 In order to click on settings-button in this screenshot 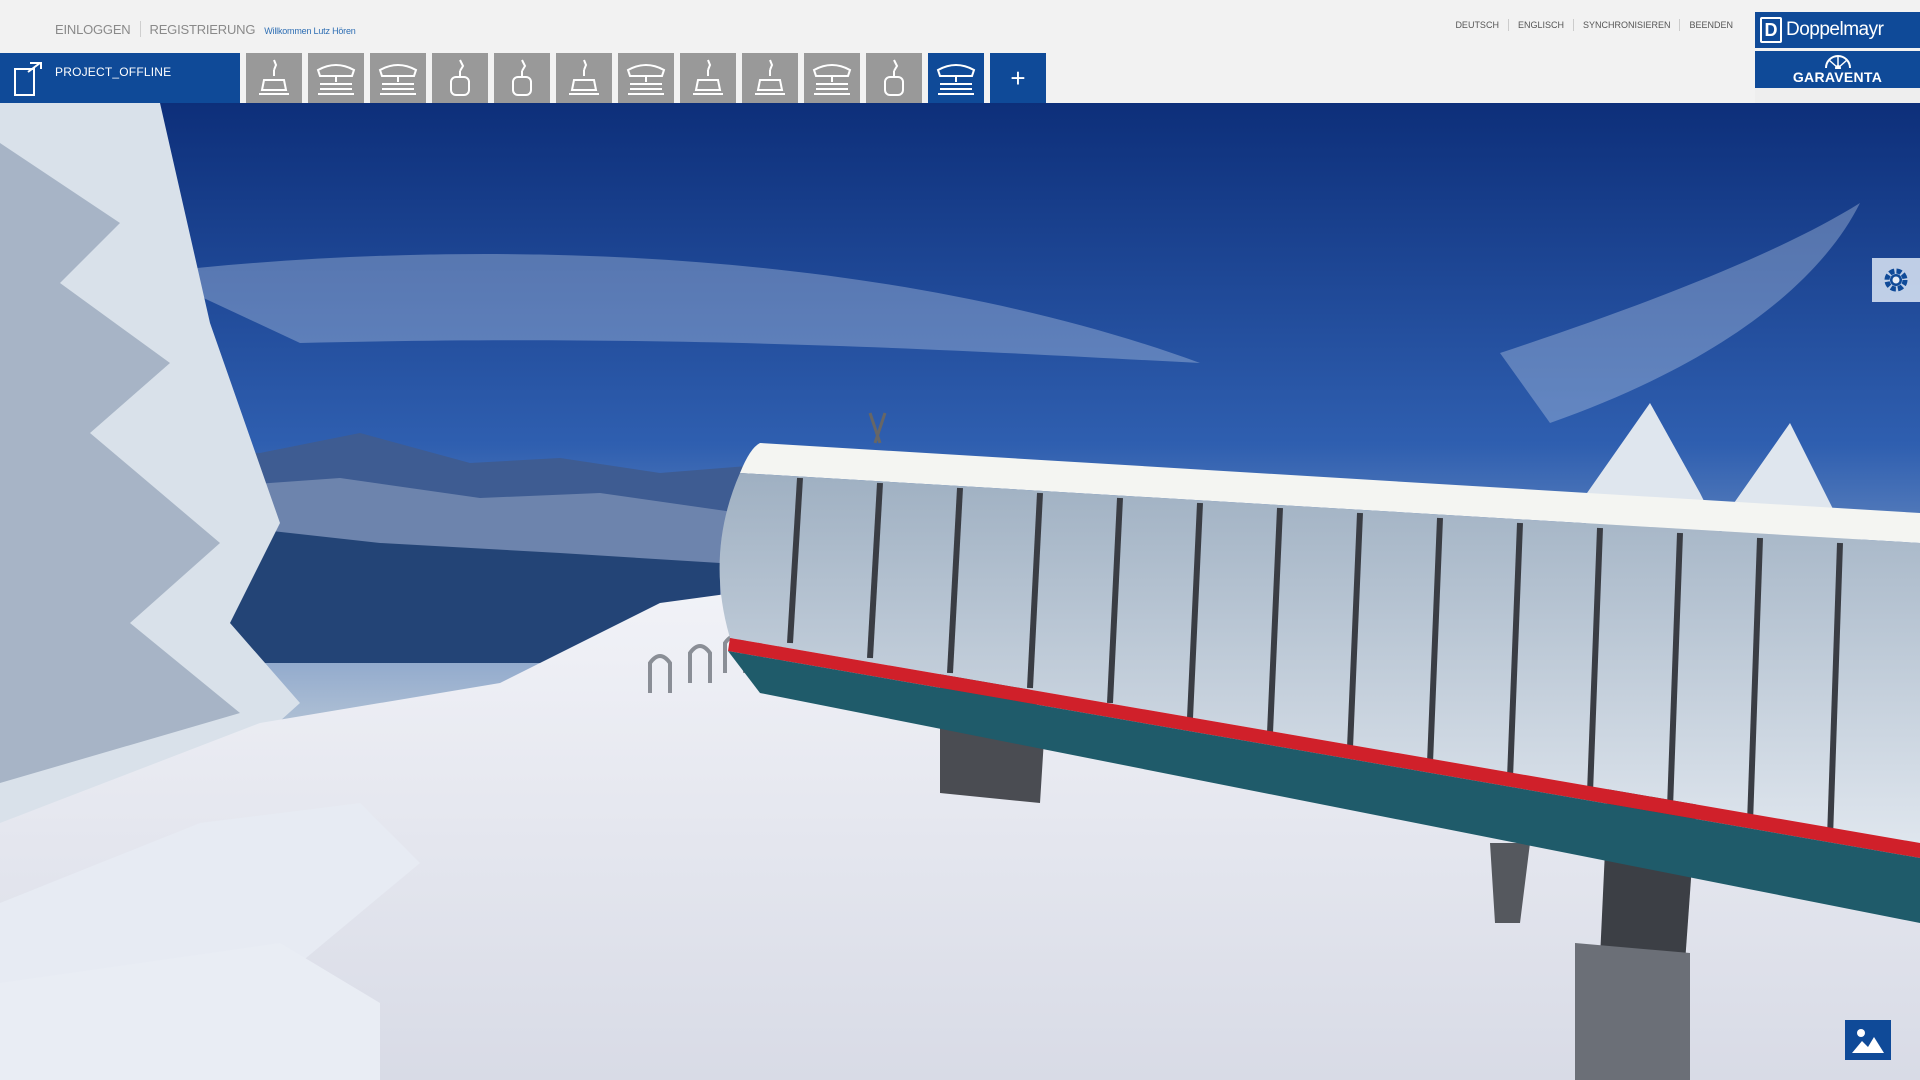, I will do `click(1896, 280)`.